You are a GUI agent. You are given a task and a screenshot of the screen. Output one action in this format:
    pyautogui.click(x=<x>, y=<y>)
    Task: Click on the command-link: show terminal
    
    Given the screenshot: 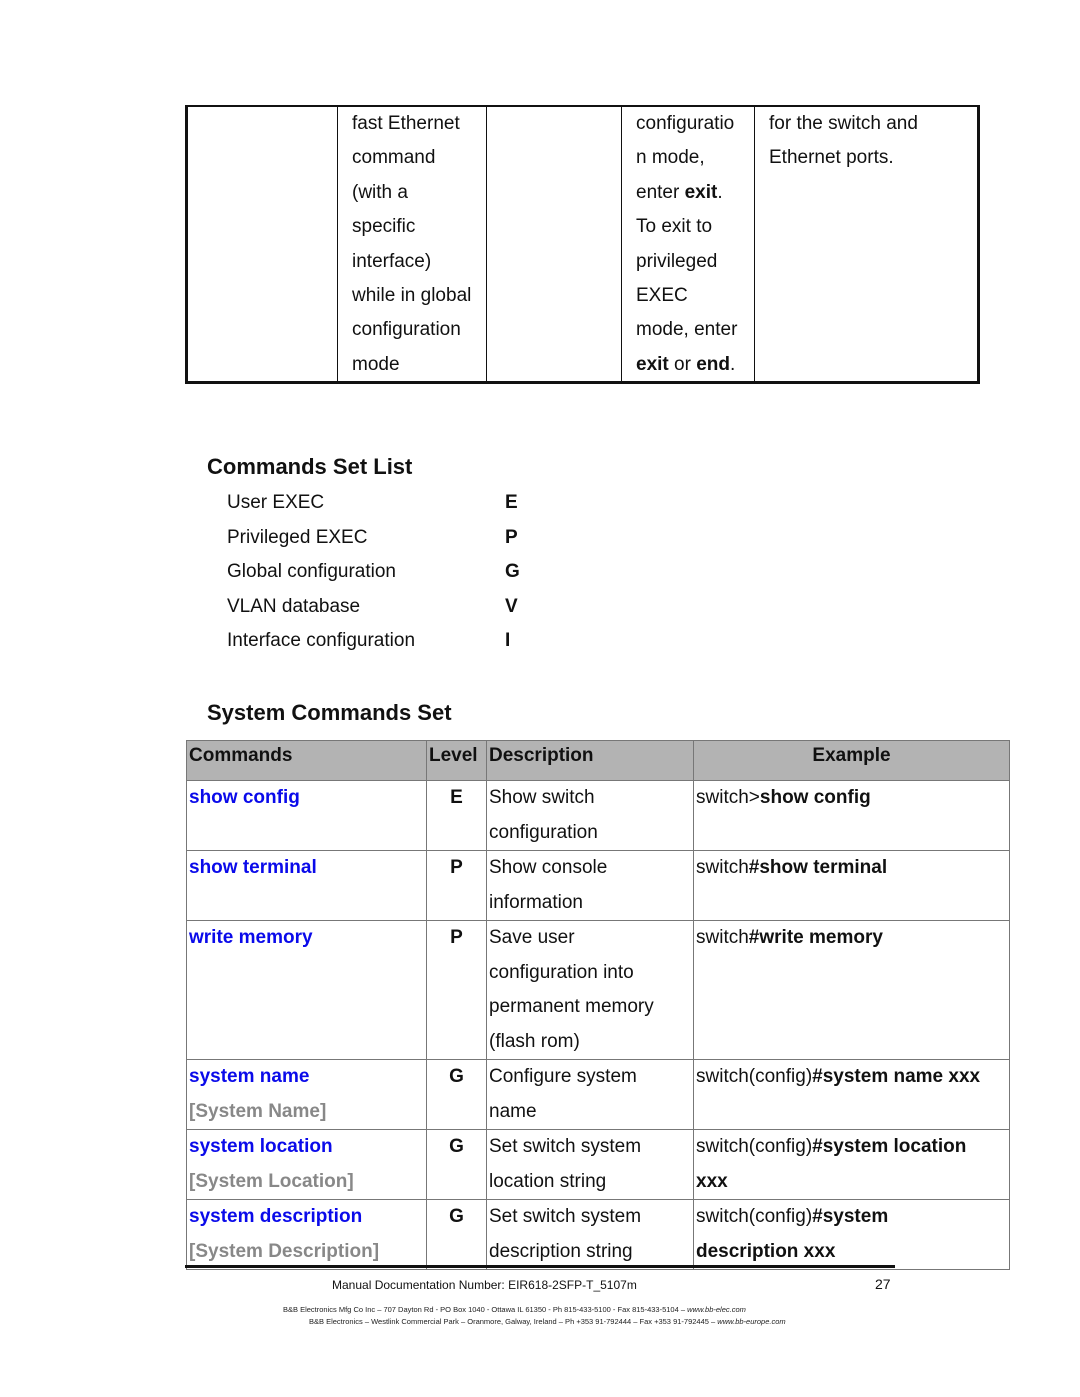 What is the action you would take?
    pyautogui.click(x=306, y=868)
    